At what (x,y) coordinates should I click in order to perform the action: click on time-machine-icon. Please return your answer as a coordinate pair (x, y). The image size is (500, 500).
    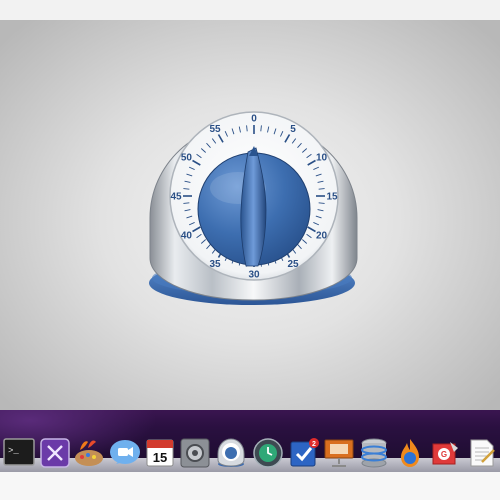
    Looking at the image, I should click on (268, 453).